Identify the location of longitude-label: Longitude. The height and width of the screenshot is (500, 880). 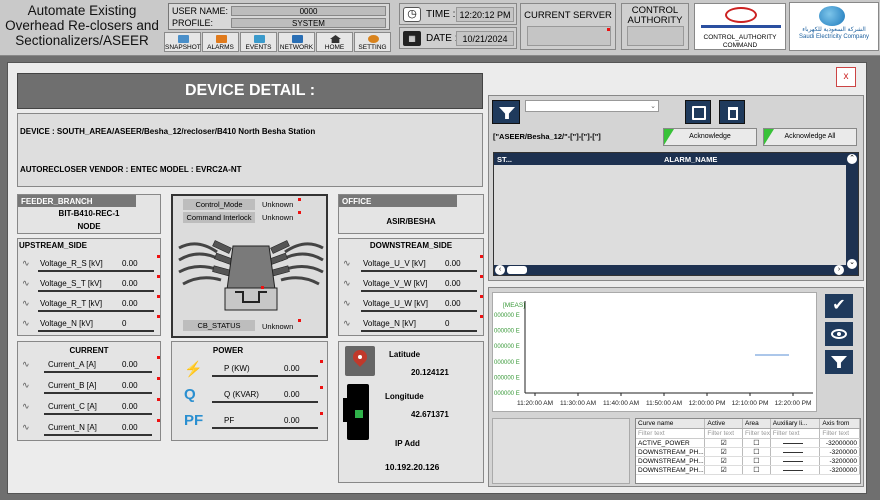
(404, 396).